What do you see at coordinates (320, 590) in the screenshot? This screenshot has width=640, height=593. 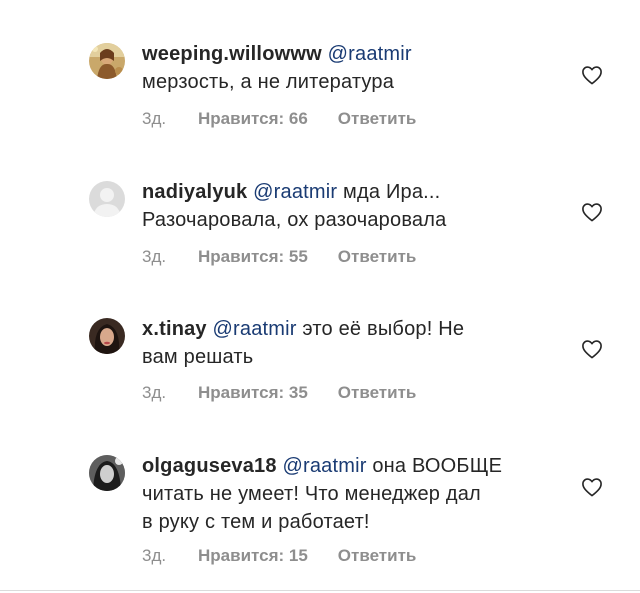 I see `divider` at bounding box center [320, 590].